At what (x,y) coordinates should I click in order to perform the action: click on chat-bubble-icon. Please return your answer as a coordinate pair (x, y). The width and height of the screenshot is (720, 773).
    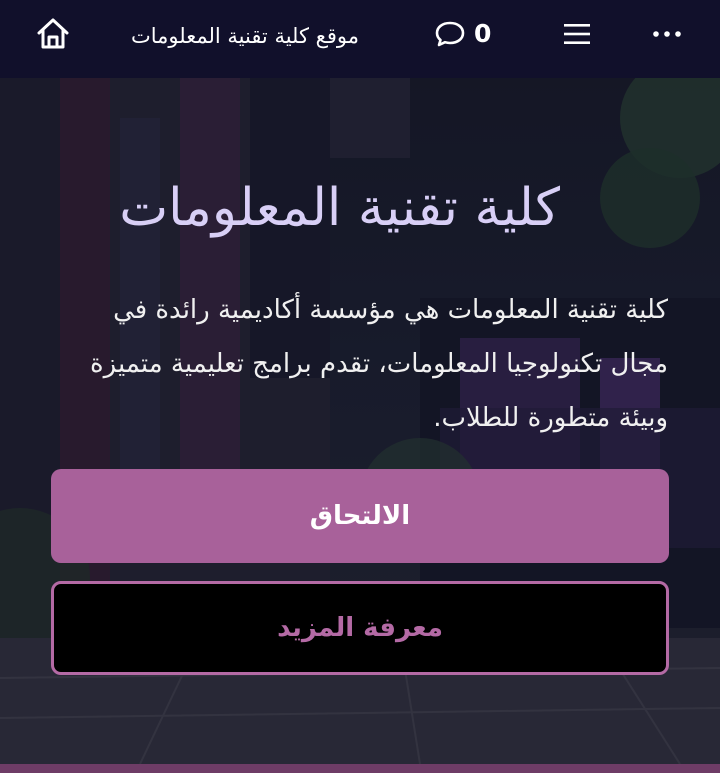
    Looking at the image, I should click on (450, 34).